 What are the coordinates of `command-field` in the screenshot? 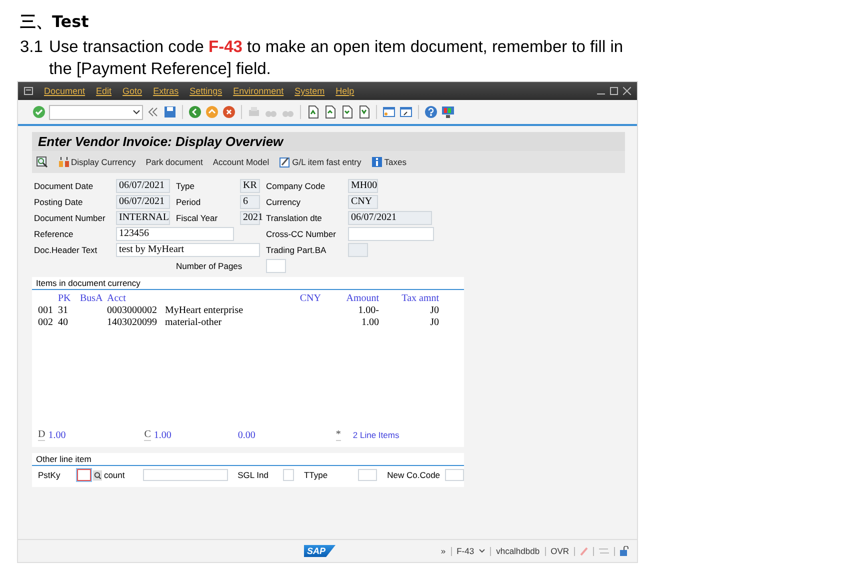 It's located at (96, 112).